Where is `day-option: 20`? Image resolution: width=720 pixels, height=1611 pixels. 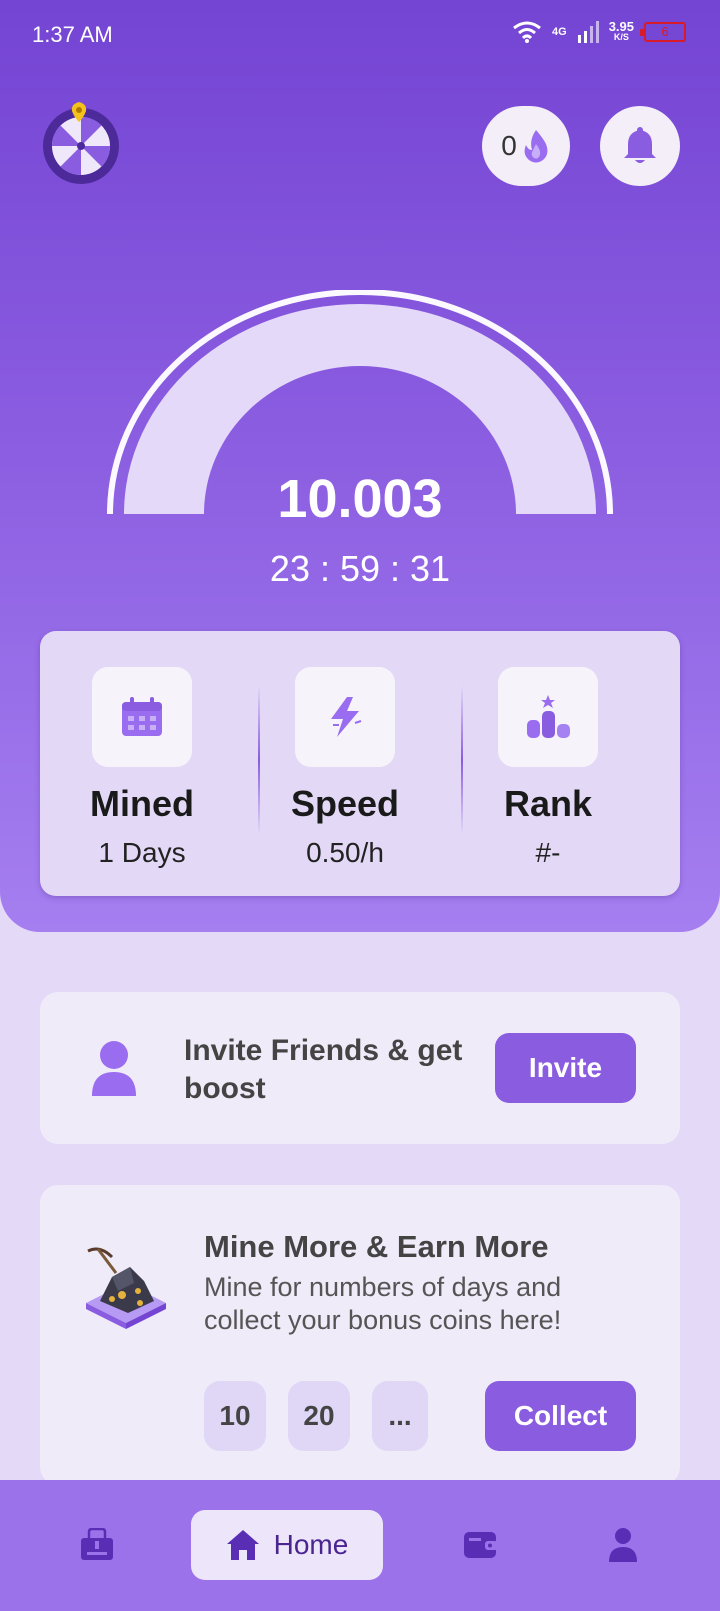
day-option: 20 is located at coordinates (319, 1416).